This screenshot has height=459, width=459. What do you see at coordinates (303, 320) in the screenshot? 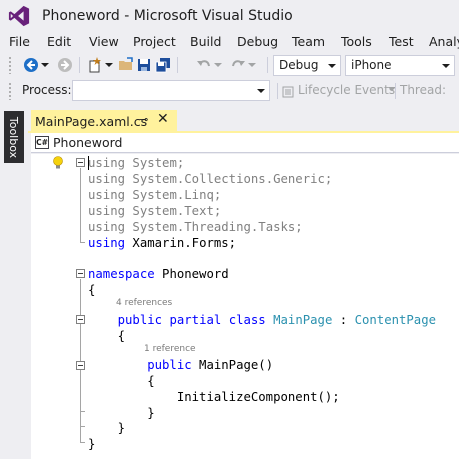
I see `code-token: MainPage` at bounding box center [303, 320].